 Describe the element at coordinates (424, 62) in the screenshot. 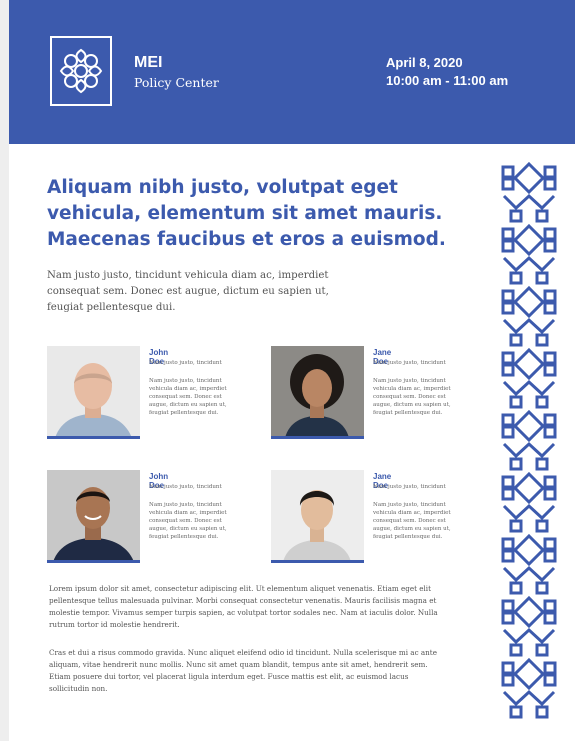

I see `event-date: April 8, 2020` at that location.